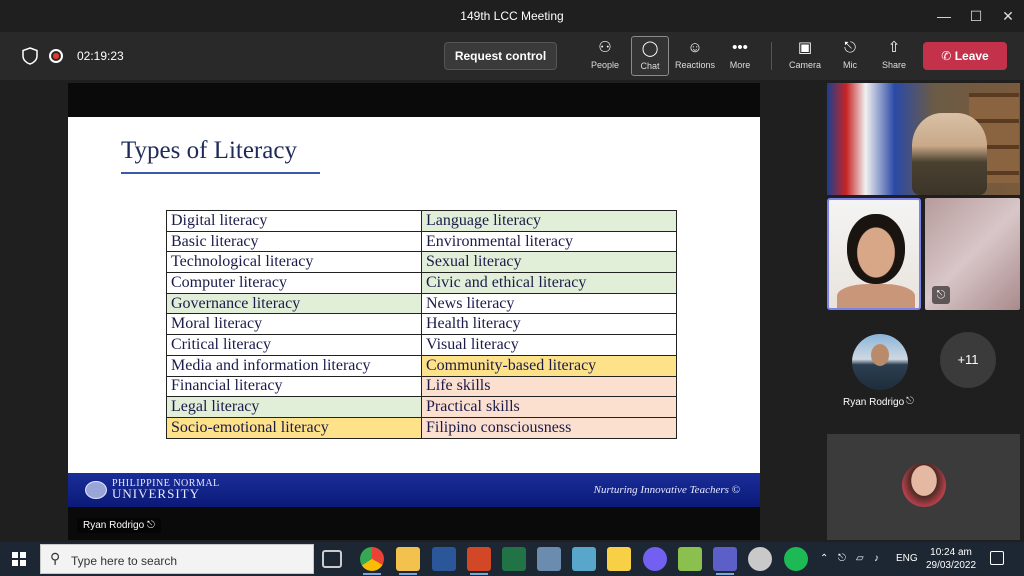 The width and height of the screenshot is (1024, 576). I want to click on table-cell: Life skills, so click(549, 386).